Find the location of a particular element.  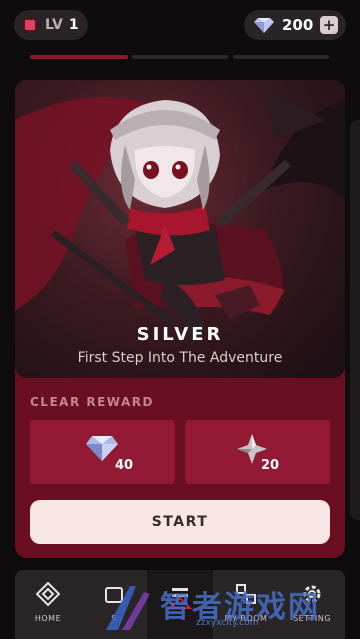

reward-value: 40 is located at coordinates (124, 465).